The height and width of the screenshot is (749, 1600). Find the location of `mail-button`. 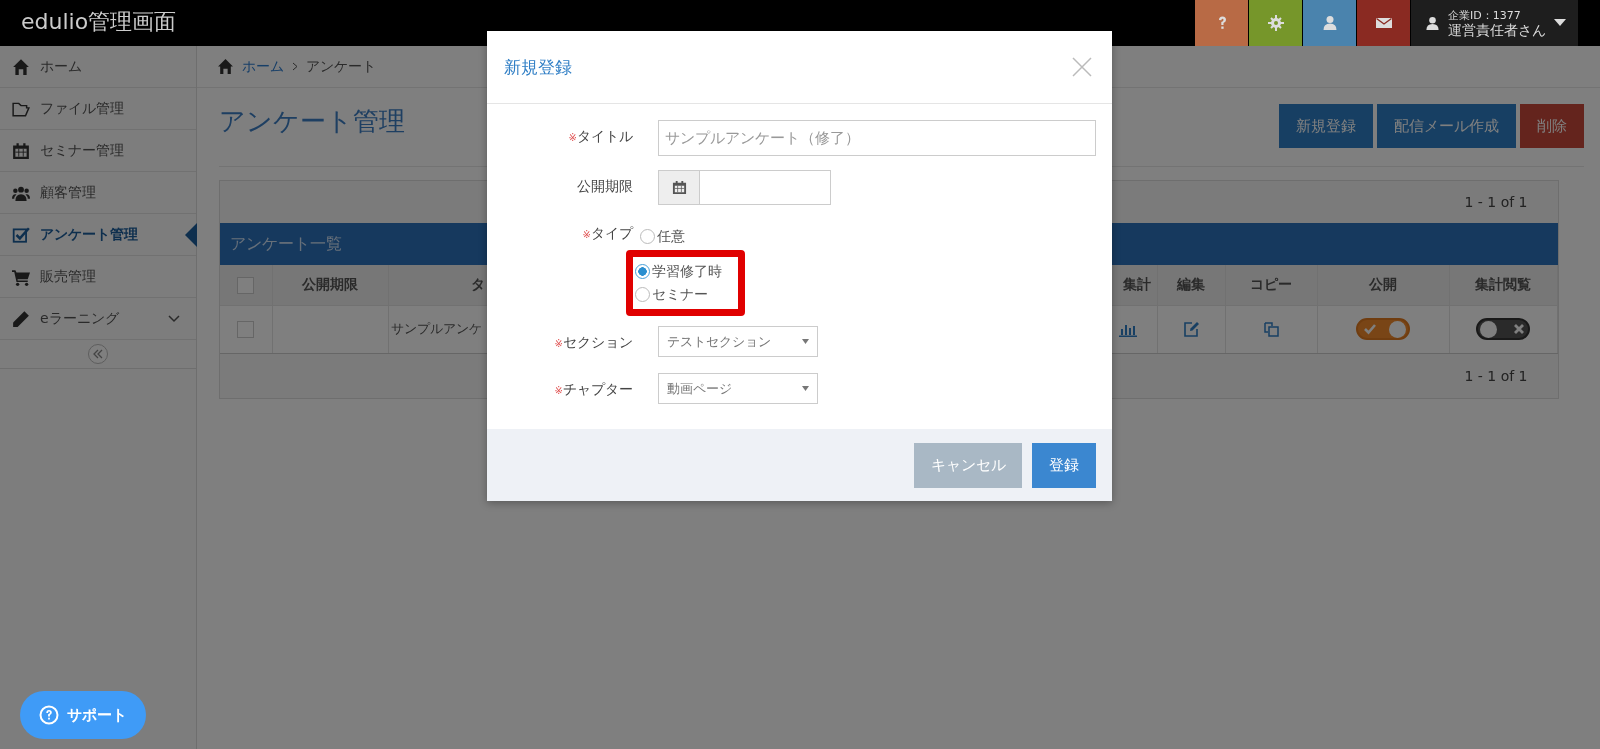

mail-button is located at coordinates (1383, 23).